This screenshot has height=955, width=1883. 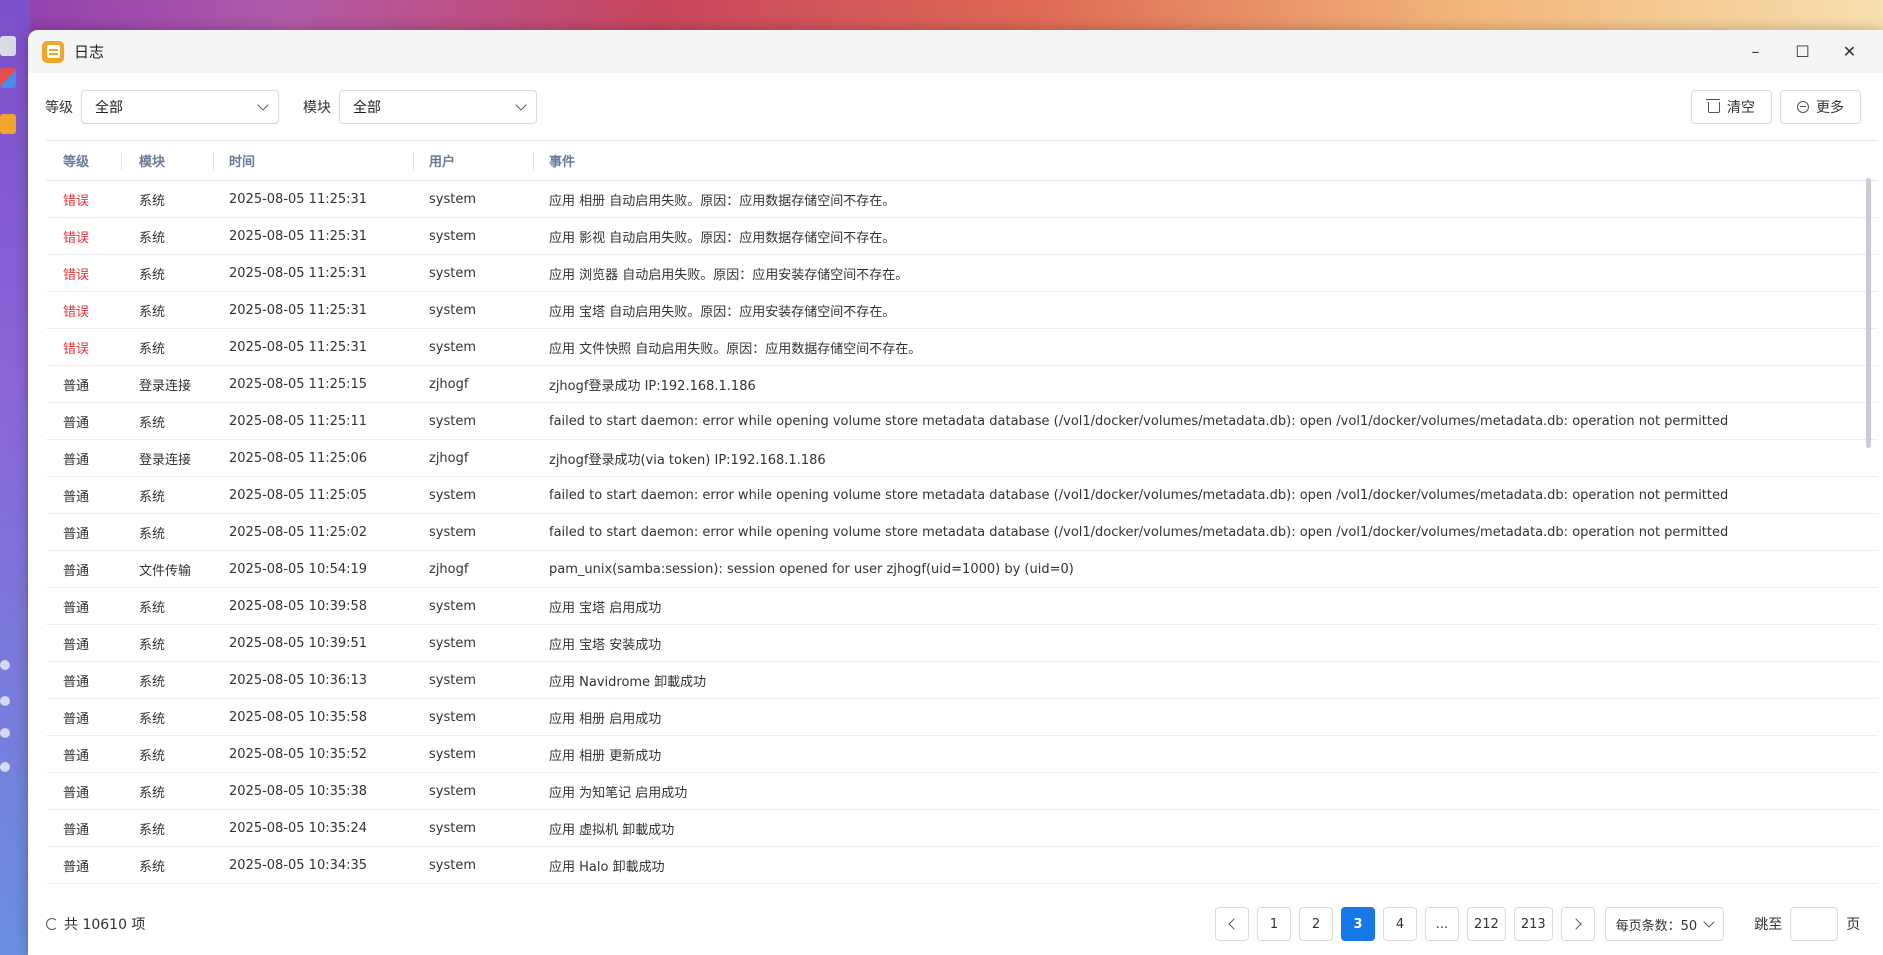 I want to click on app-store-icon, so click(x=8, y=78).